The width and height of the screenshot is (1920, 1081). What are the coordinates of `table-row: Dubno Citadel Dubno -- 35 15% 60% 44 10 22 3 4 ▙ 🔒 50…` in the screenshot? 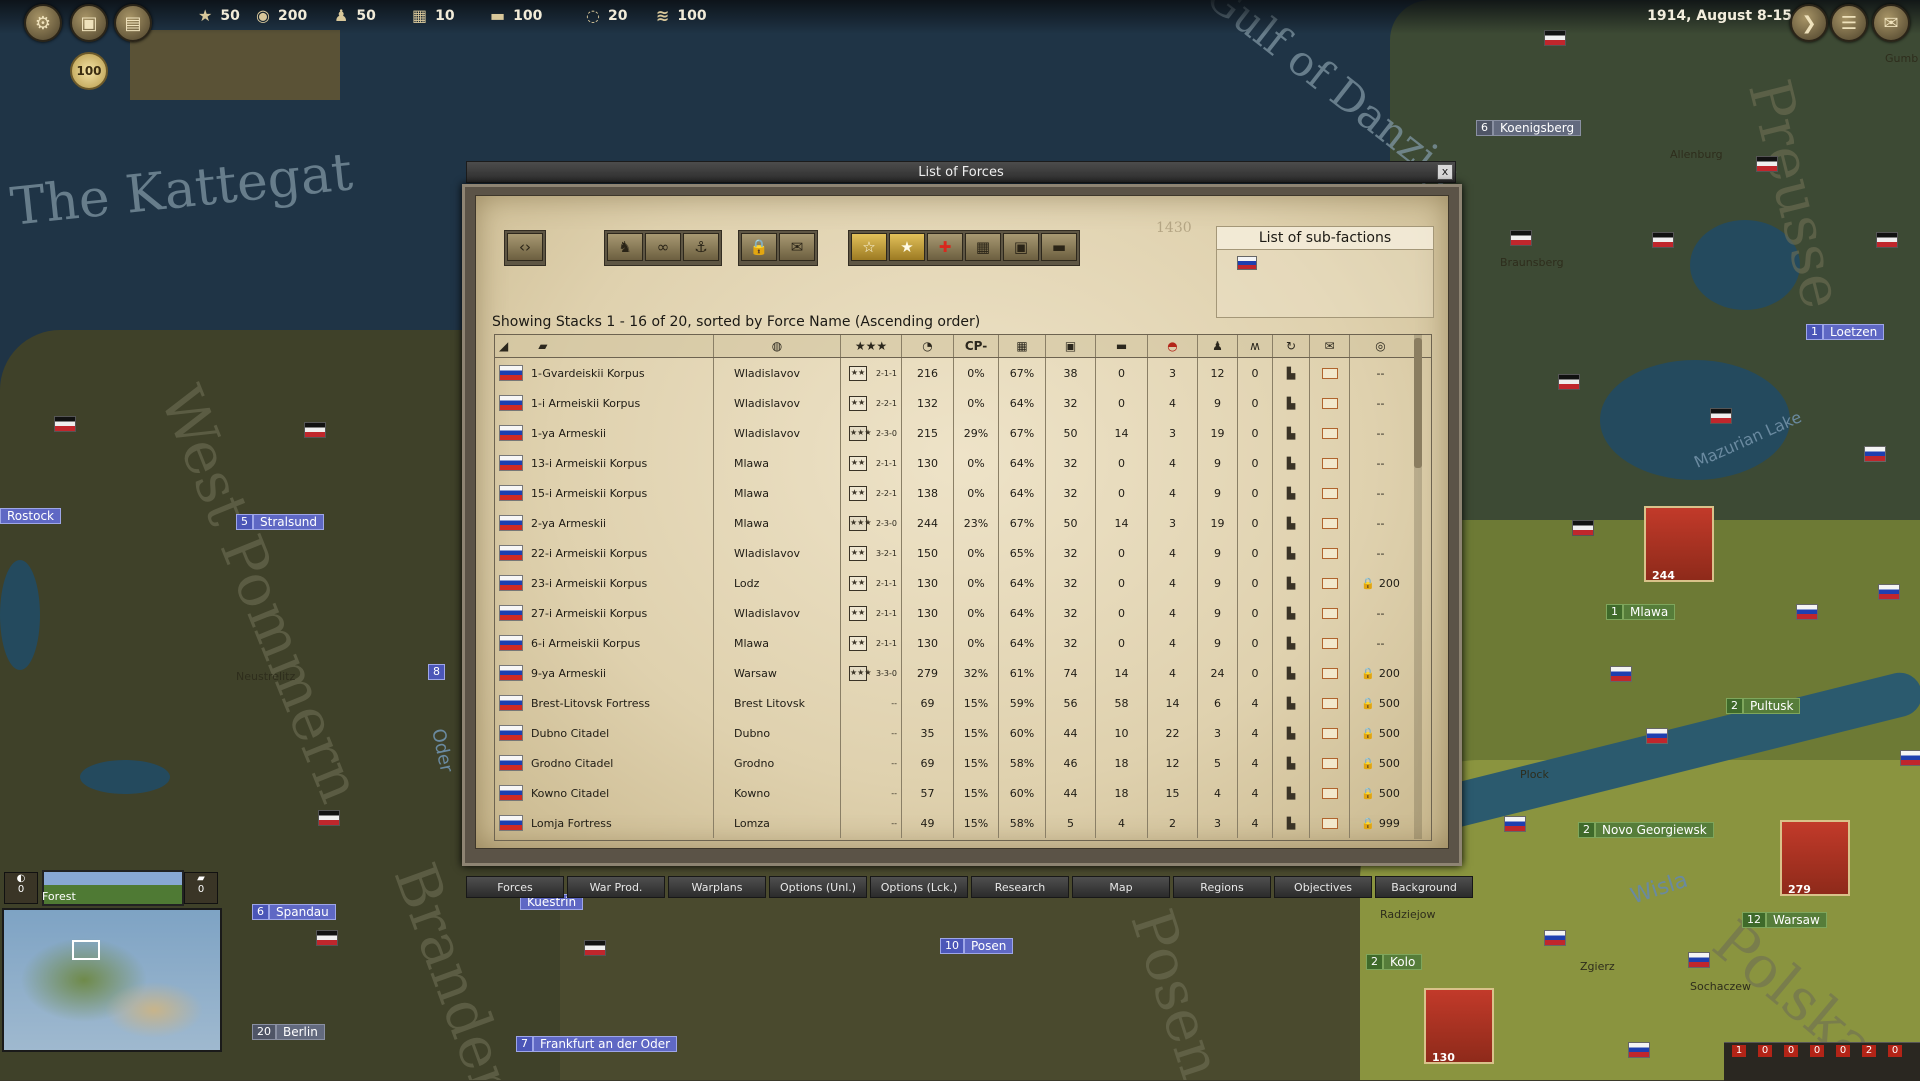 It's located at (963, 733).